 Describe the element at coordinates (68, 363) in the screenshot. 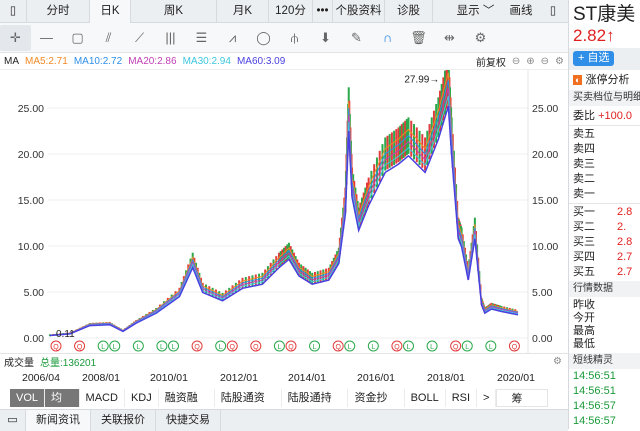

I see `volume-total: 总量:136201` at that location.